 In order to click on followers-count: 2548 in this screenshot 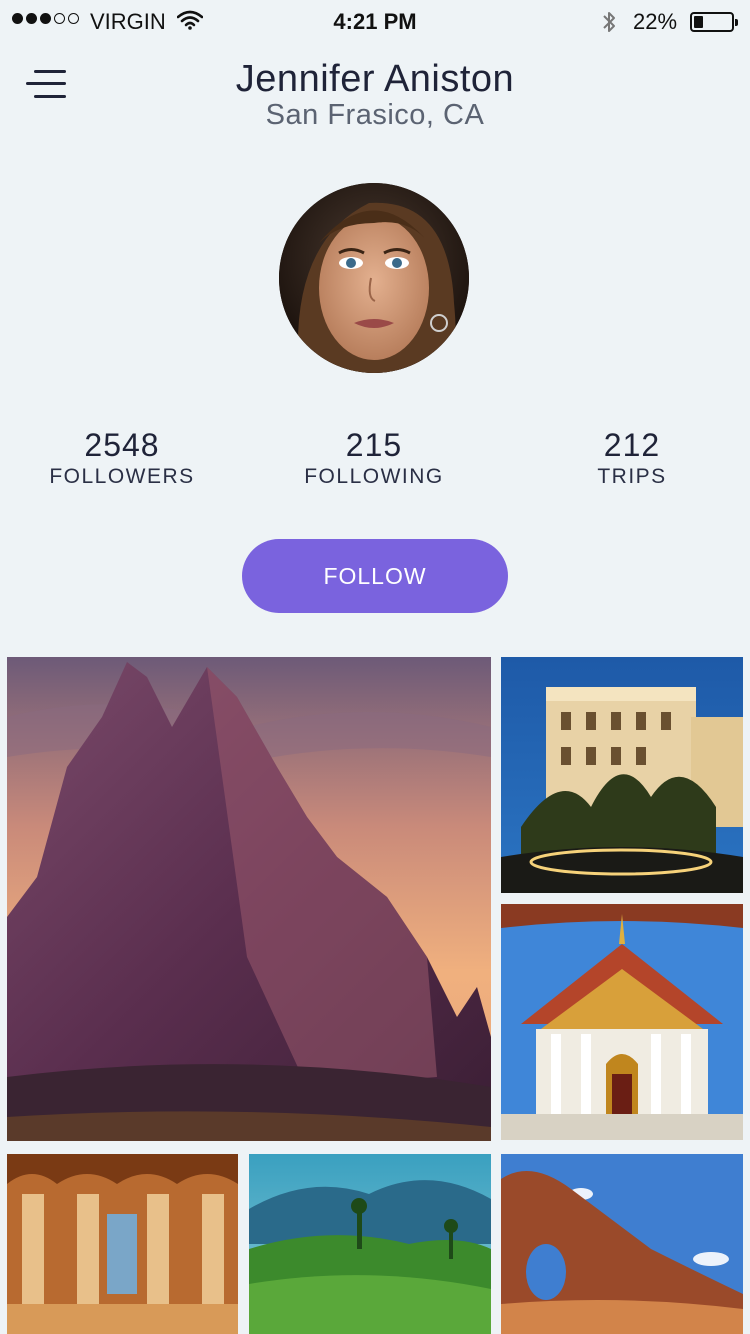, I will do `click(122, 445)`.